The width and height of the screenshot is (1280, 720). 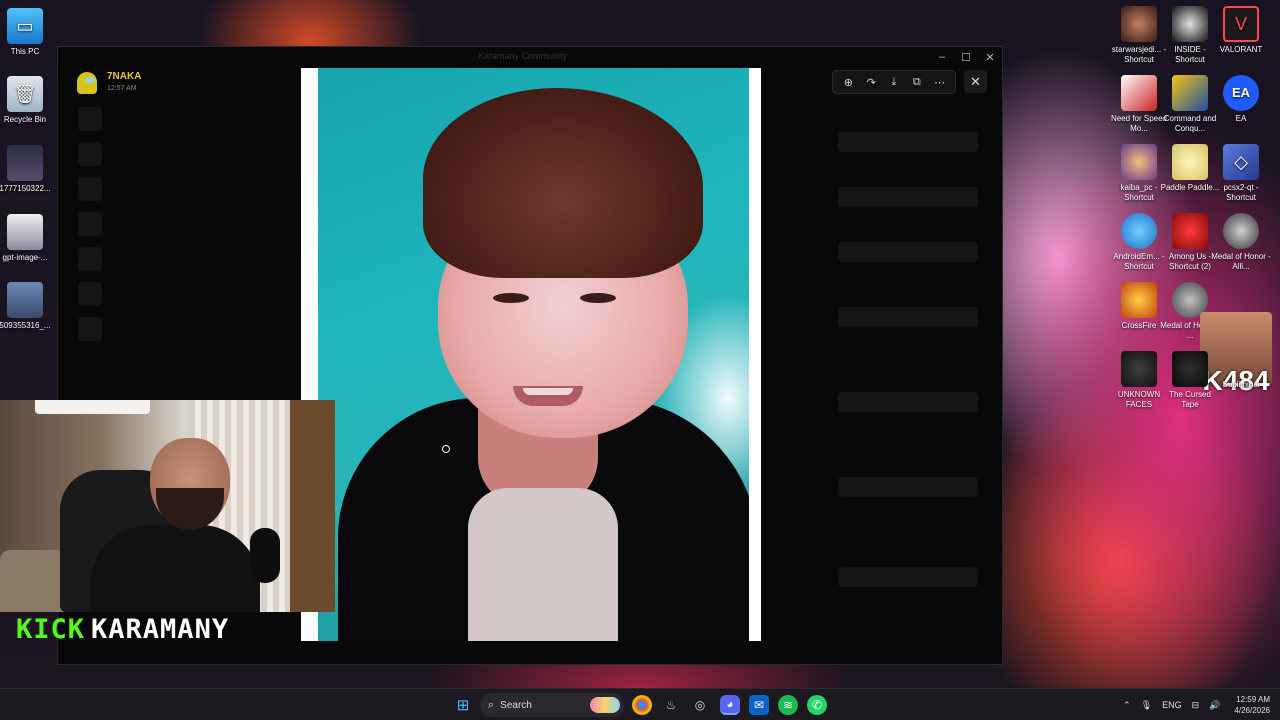 I want to click on desktop-icon-ea: EA EA, so click(x=1241, y=99).